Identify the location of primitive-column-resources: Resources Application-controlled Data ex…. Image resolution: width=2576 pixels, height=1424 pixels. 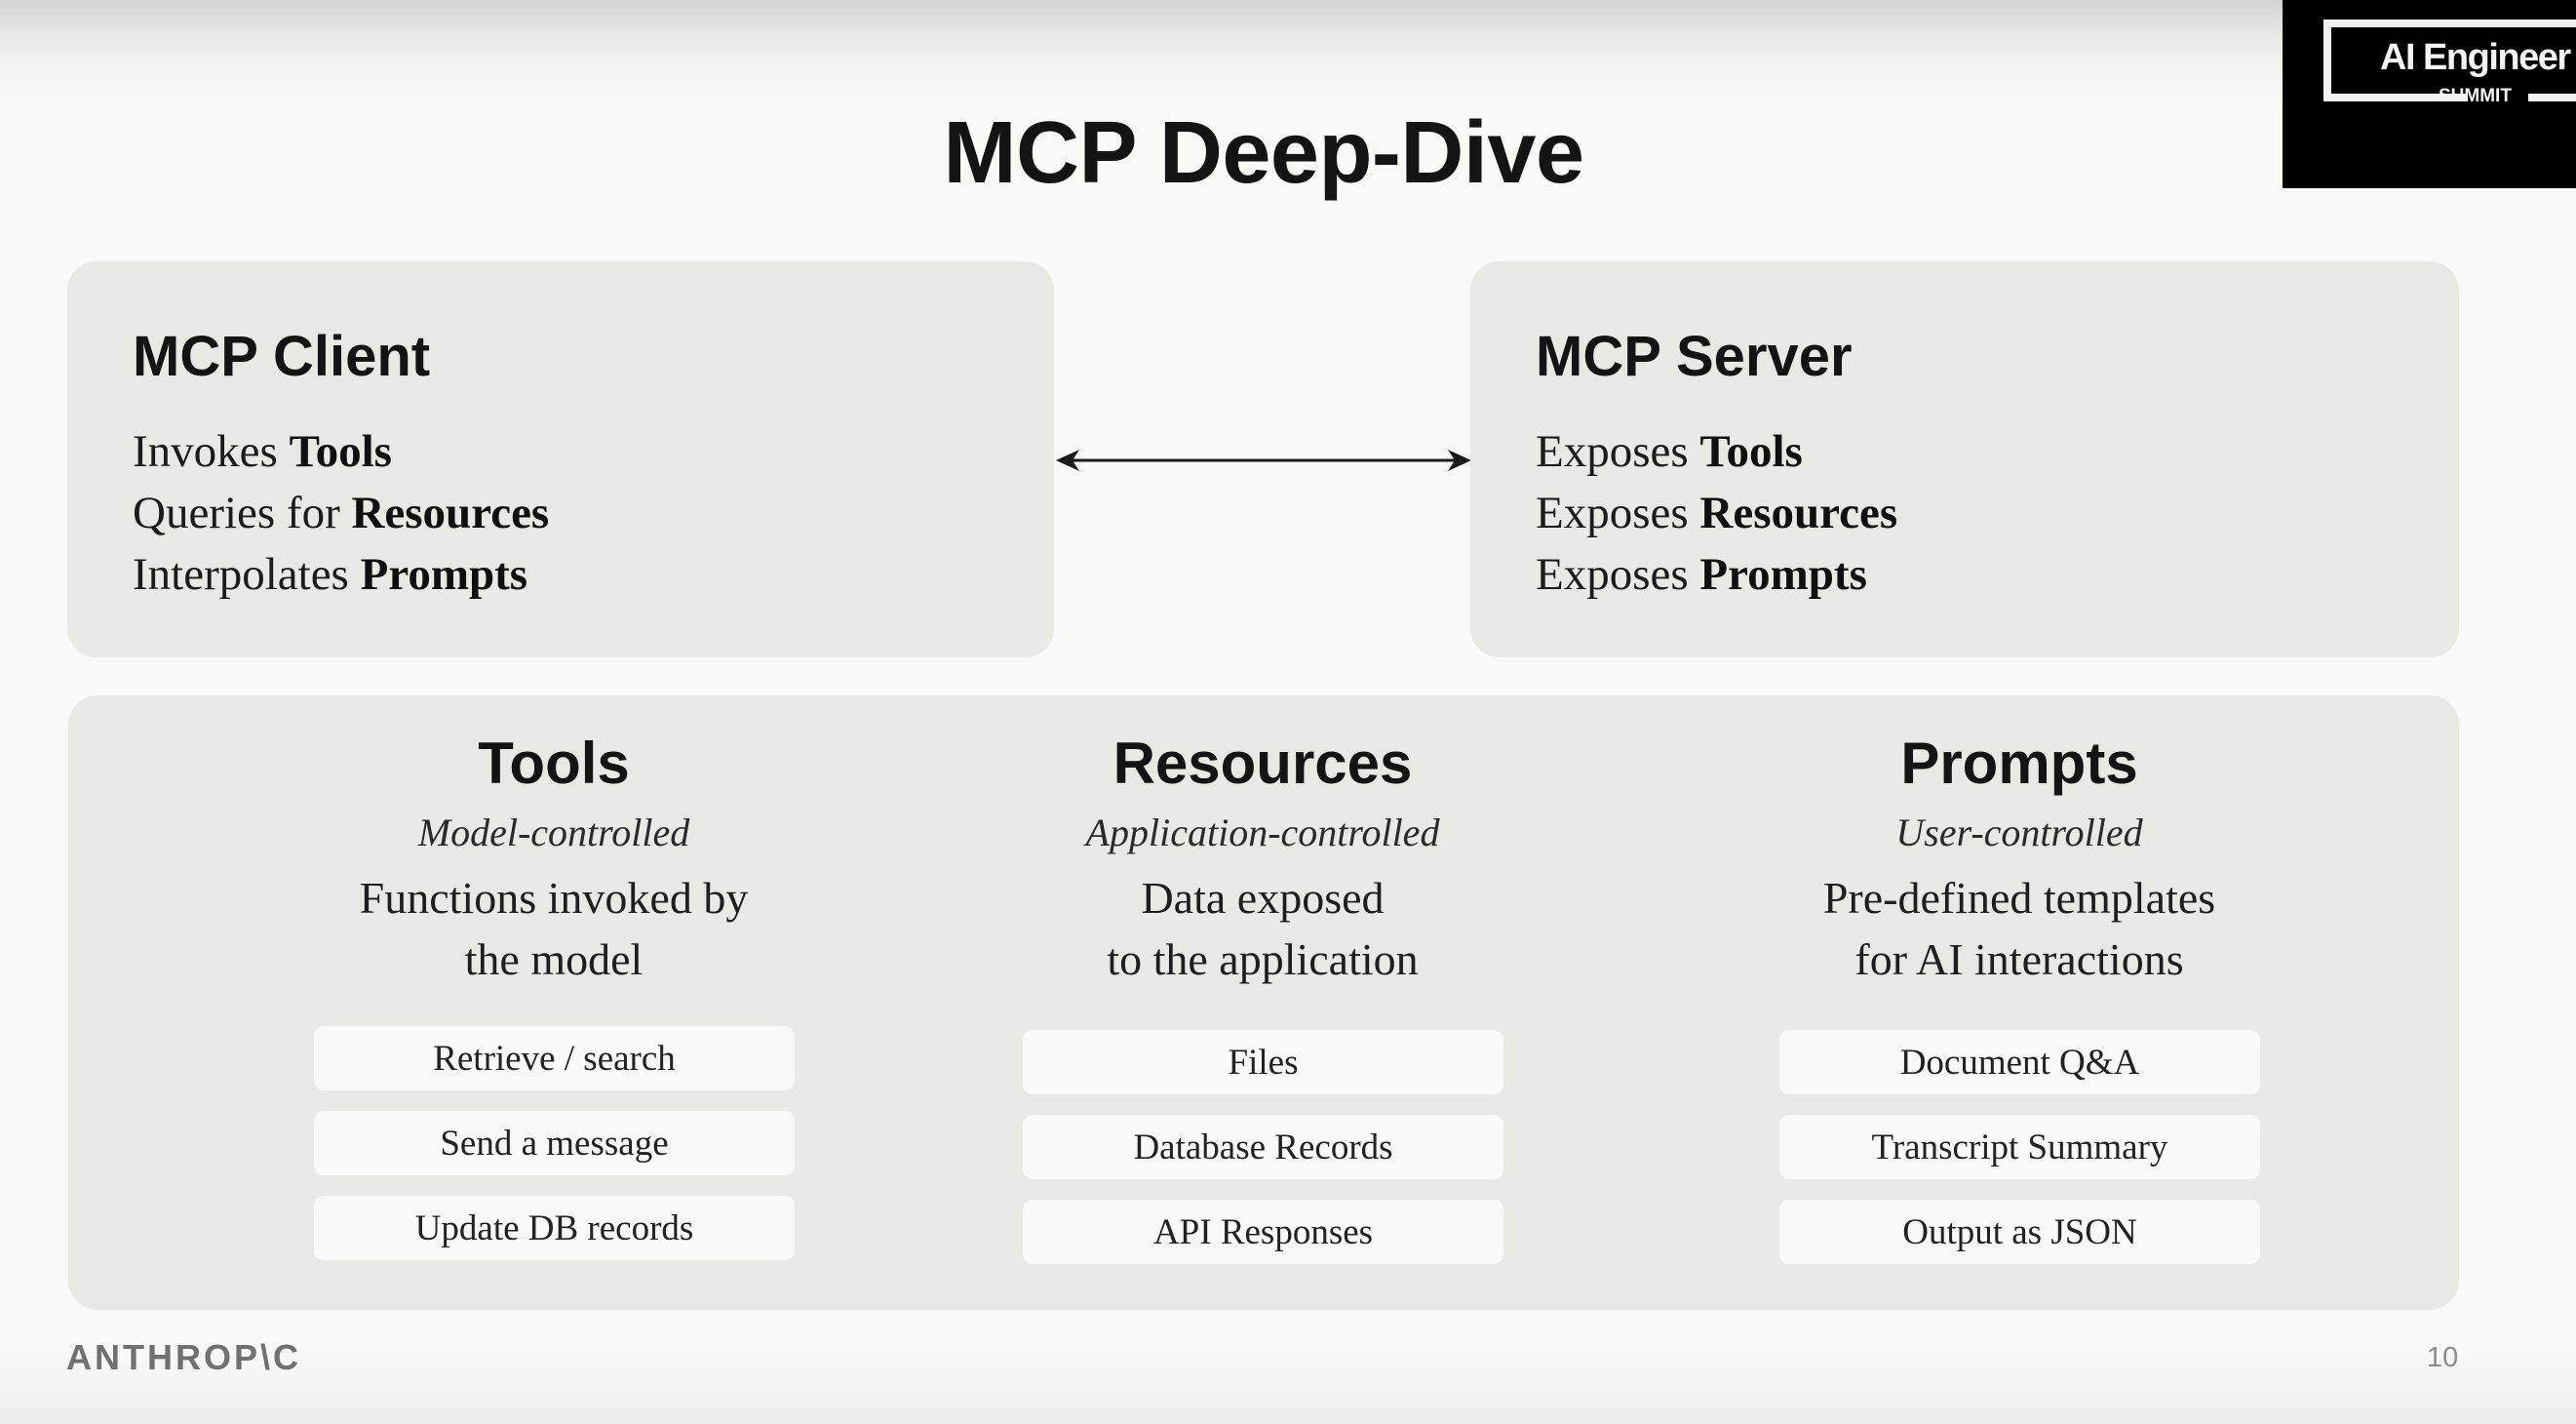
(1262, 1002).